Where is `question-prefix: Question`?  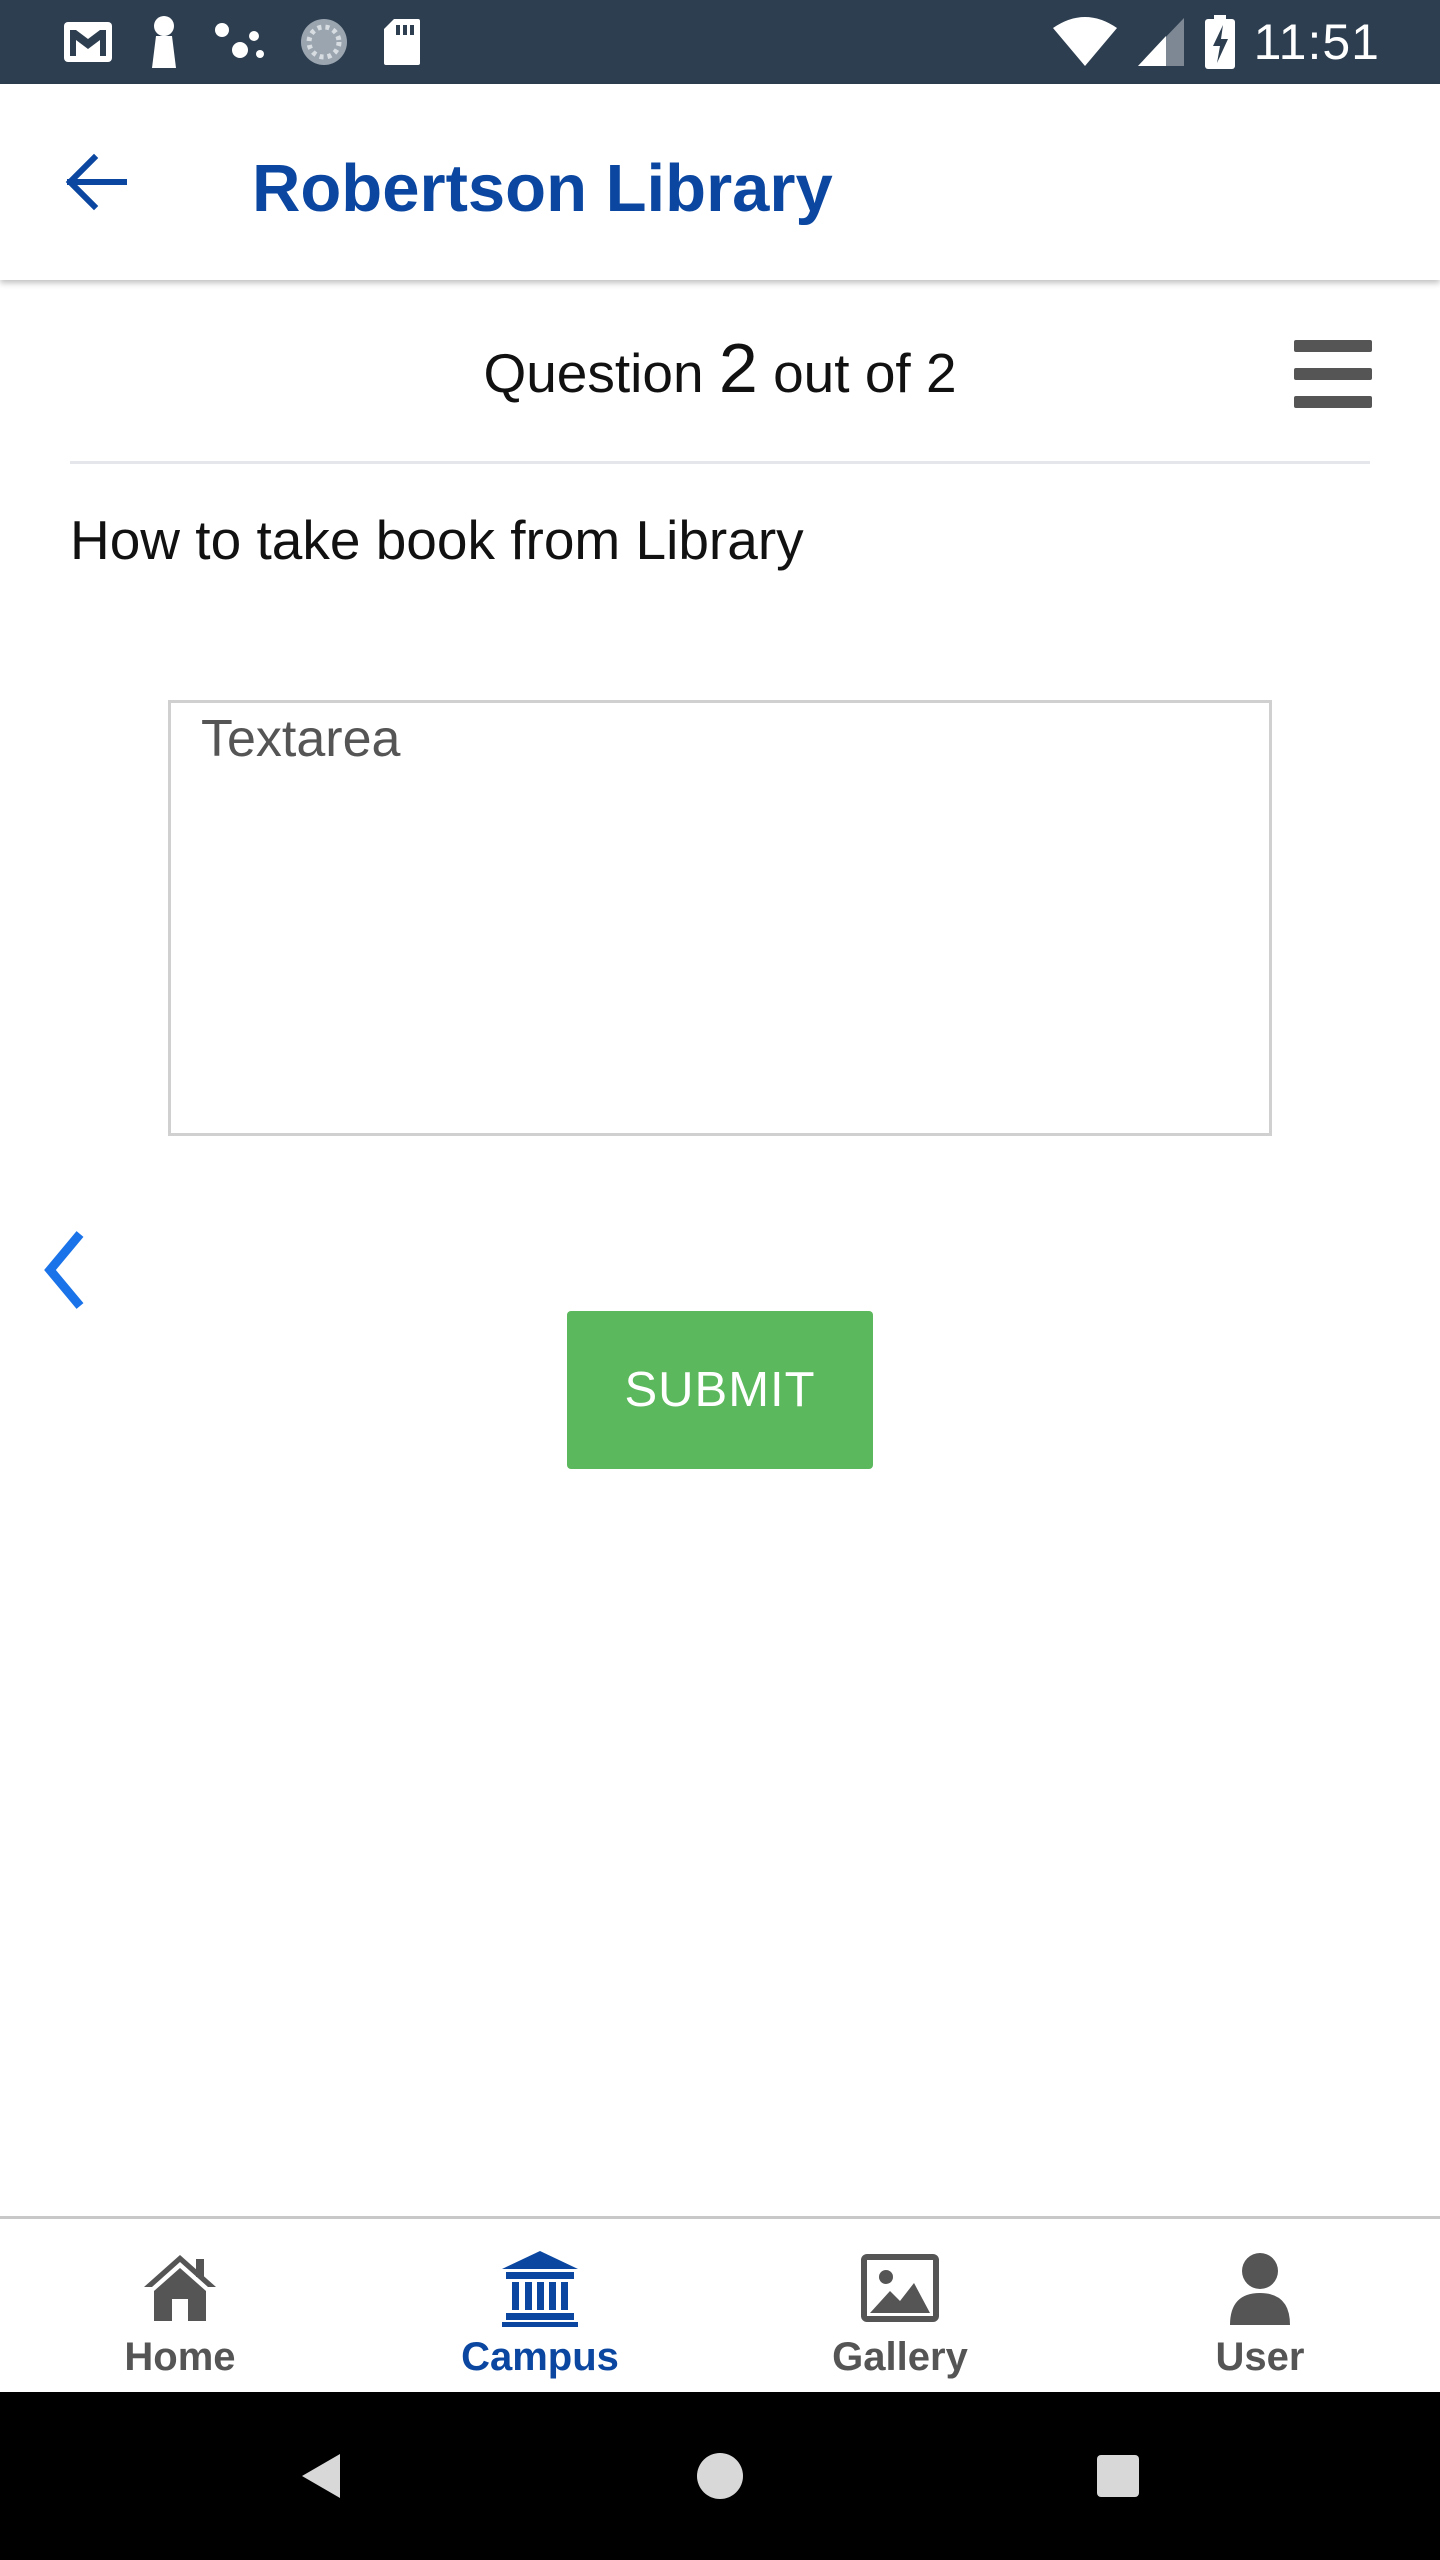
question-prefix: Question is located at coordinates (593, 373).